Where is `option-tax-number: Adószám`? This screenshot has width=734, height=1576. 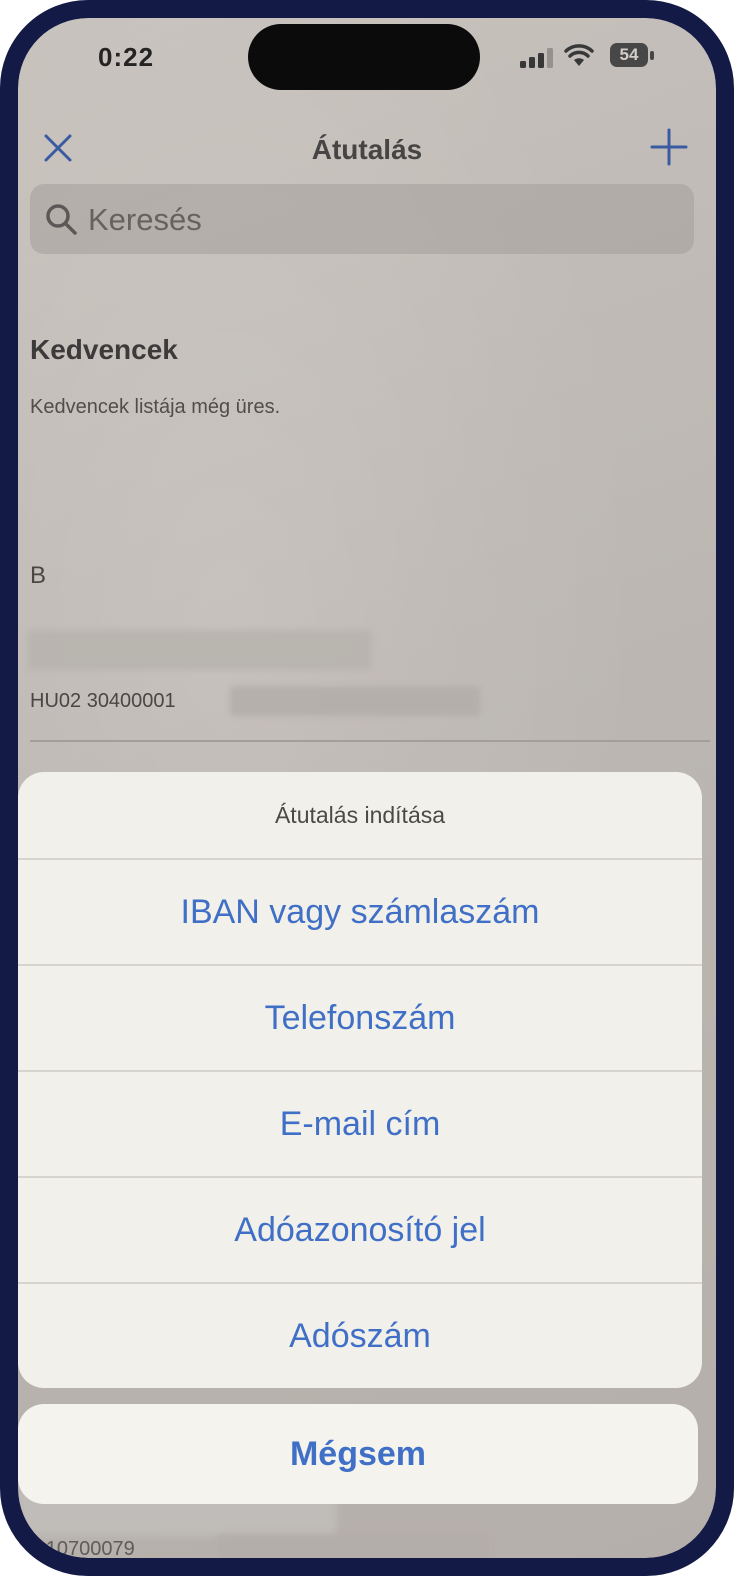 option-tax-number: Adószám is located at coordinates (360, 1336).